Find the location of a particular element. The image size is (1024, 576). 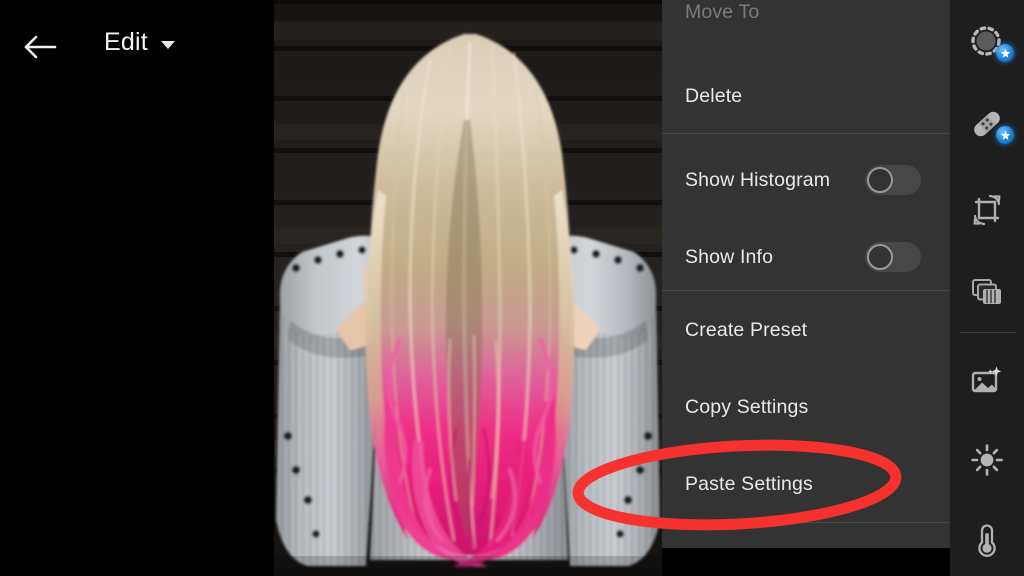

menu-item-paste-settings-label: Paste Settings is located at coordinates (749, 483).